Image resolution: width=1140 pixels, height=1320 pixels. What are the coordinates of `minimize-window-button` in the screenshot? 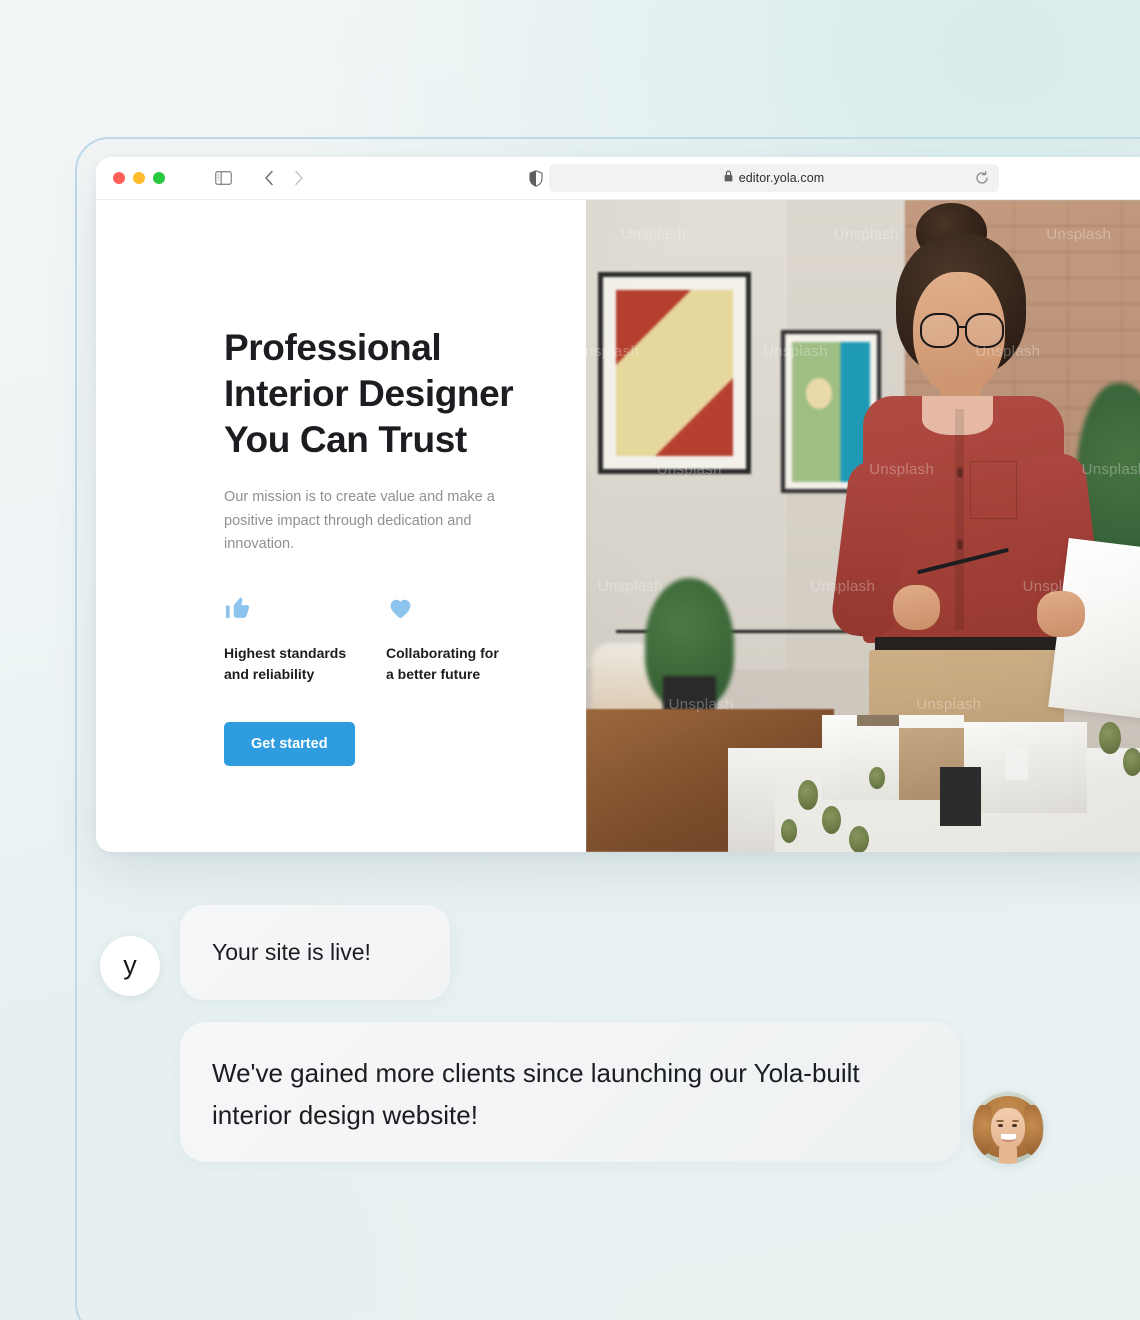 It's located at (139, 178).